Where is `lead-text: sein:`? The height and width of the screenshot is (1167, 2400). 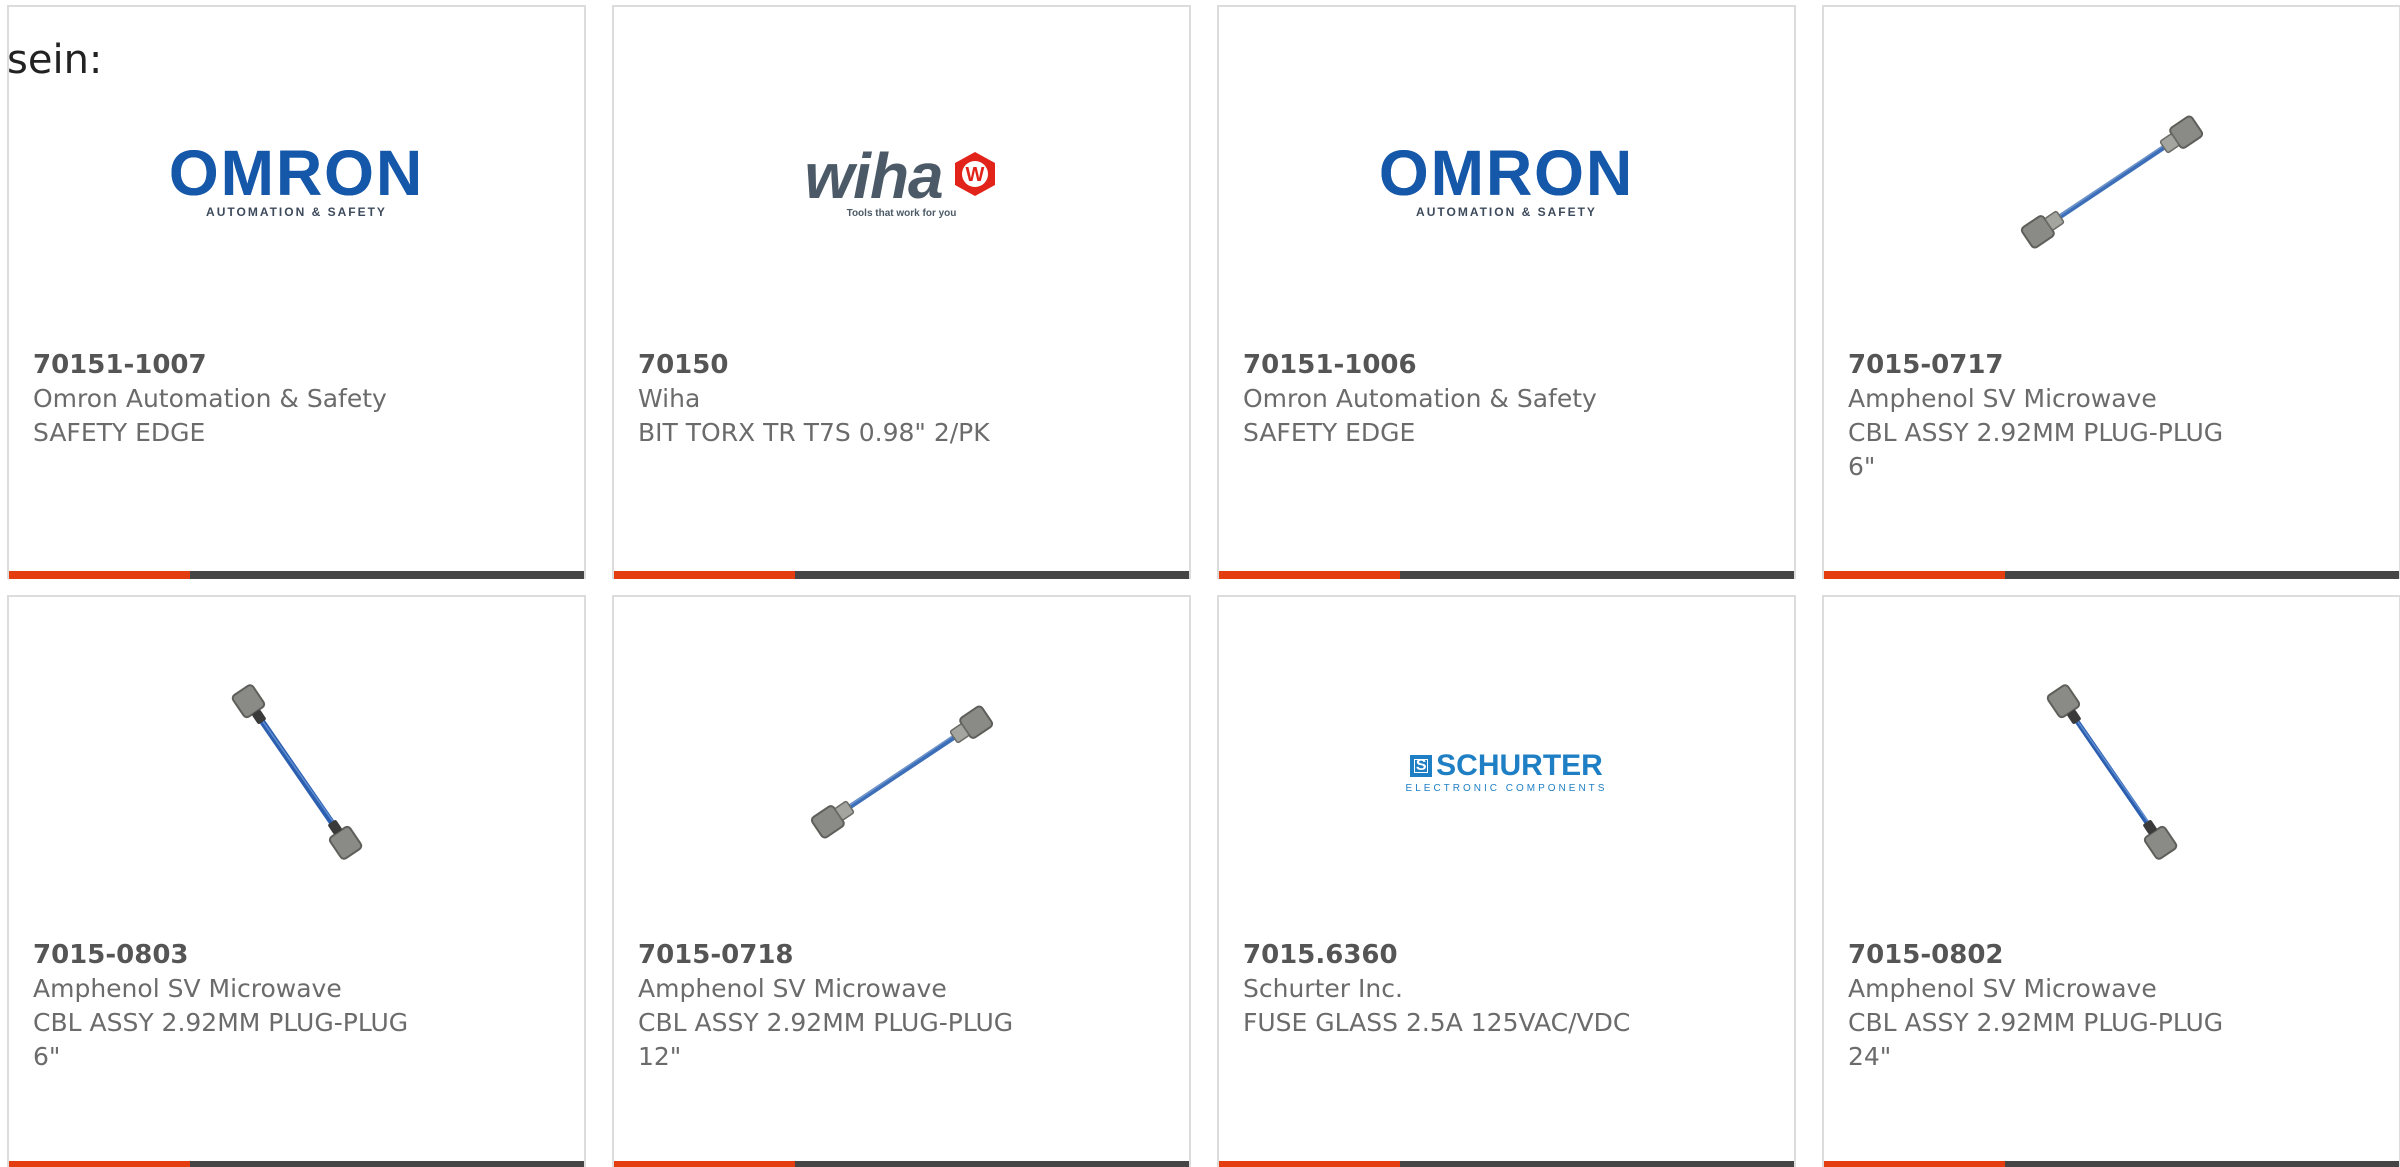 lead-text: sein: is located at coordinates (55, 60).